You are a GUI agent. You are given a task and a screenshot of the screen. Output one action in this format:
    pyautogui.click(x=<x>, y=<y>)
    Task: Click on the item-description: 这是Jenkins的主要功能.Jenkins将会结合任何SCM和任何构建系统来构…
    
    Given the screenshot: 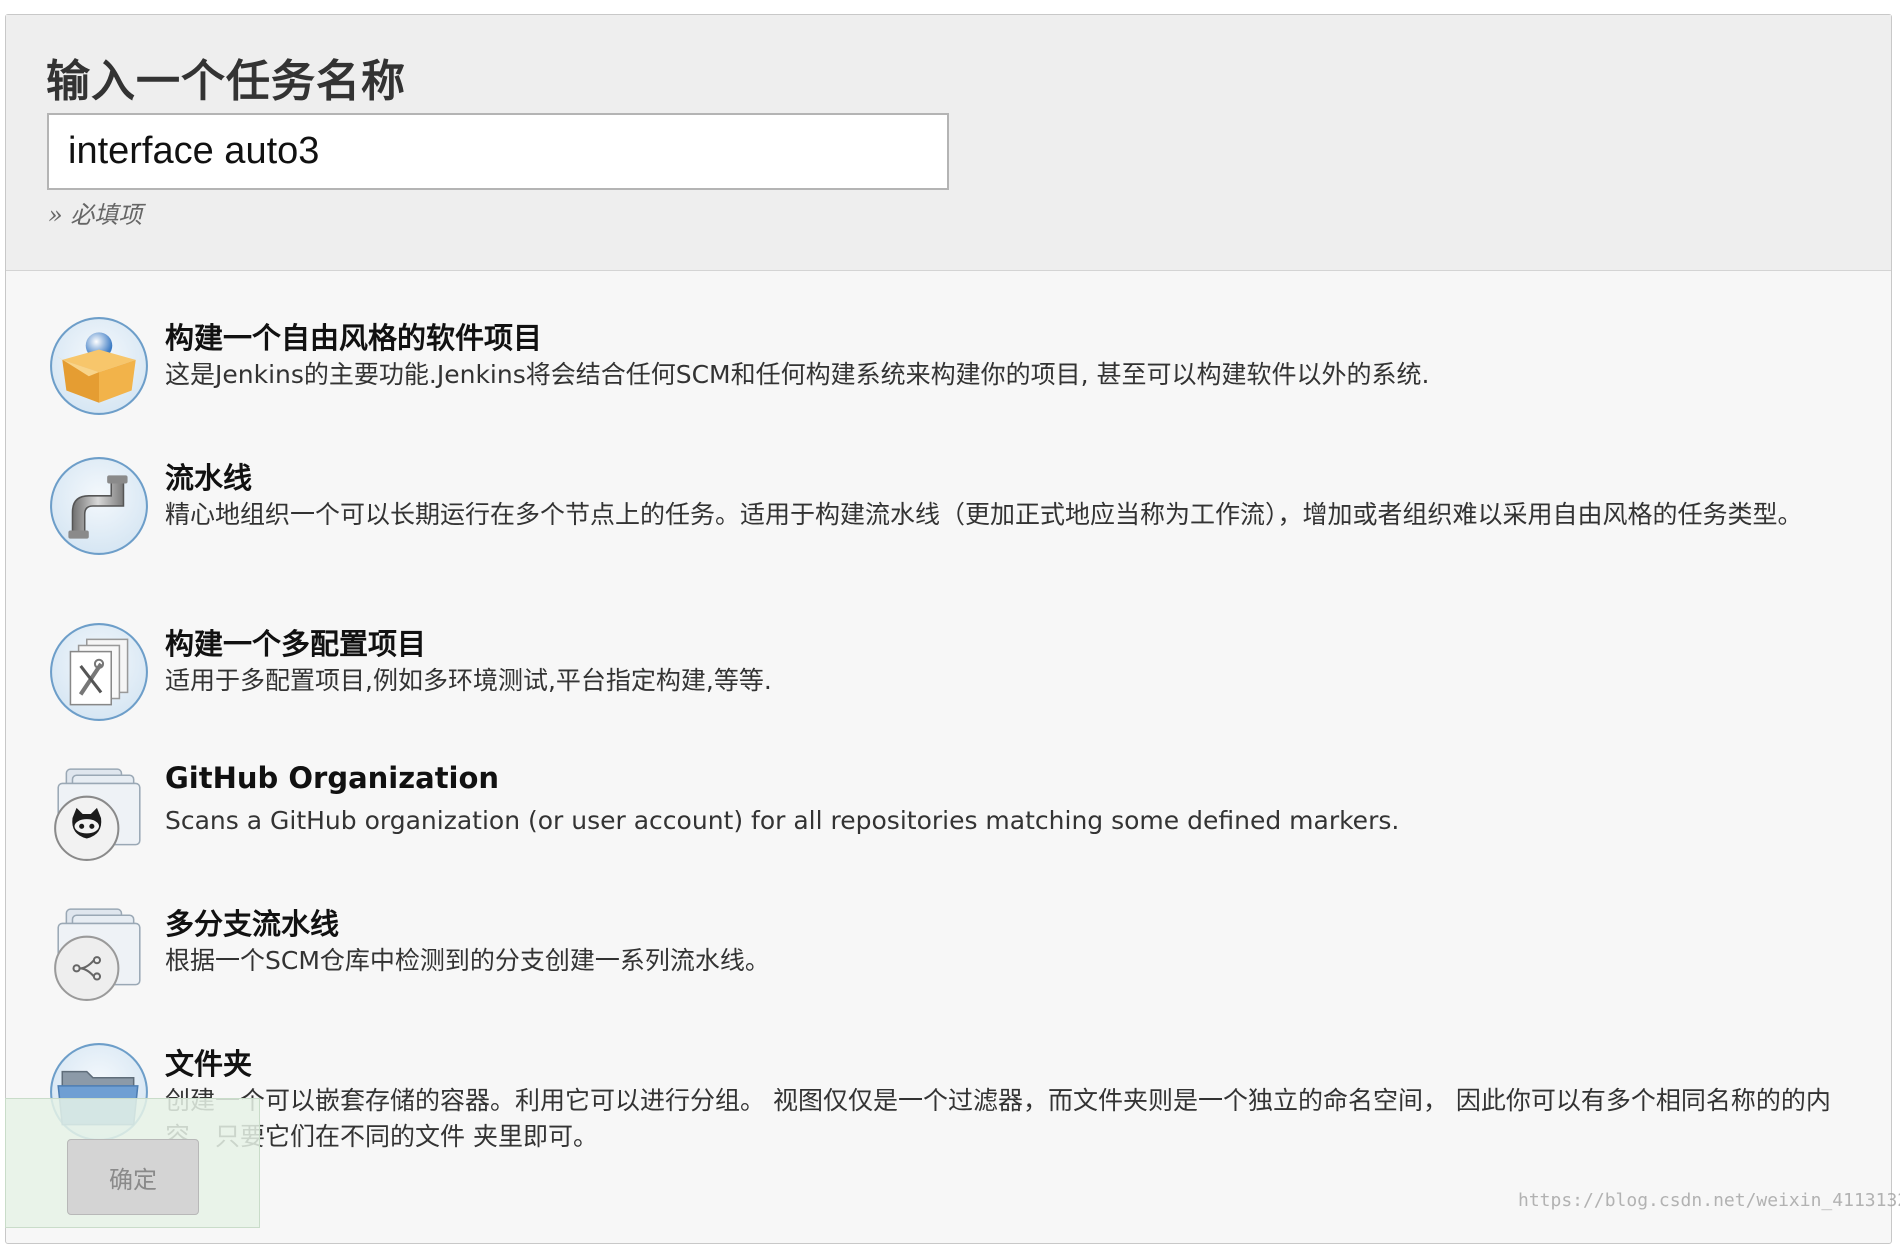 What is the action you would take?
    pyautogui.click(x=797, y=374)
    